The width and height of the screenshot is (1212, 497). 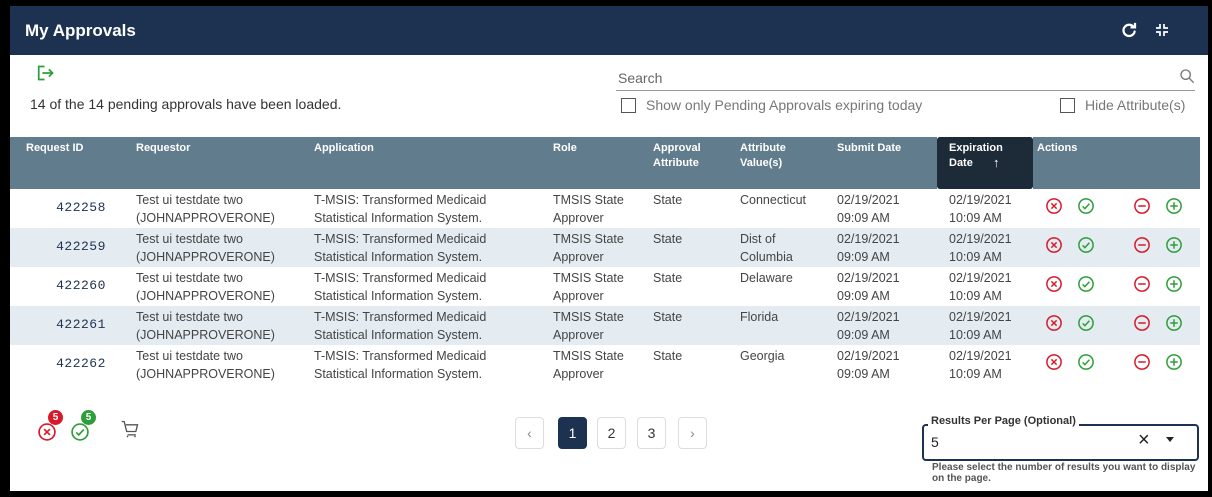 What do you see at coordinates (433, 163) in the screenshot?
I see `col-application: Application` at bounding box center [433, 163].